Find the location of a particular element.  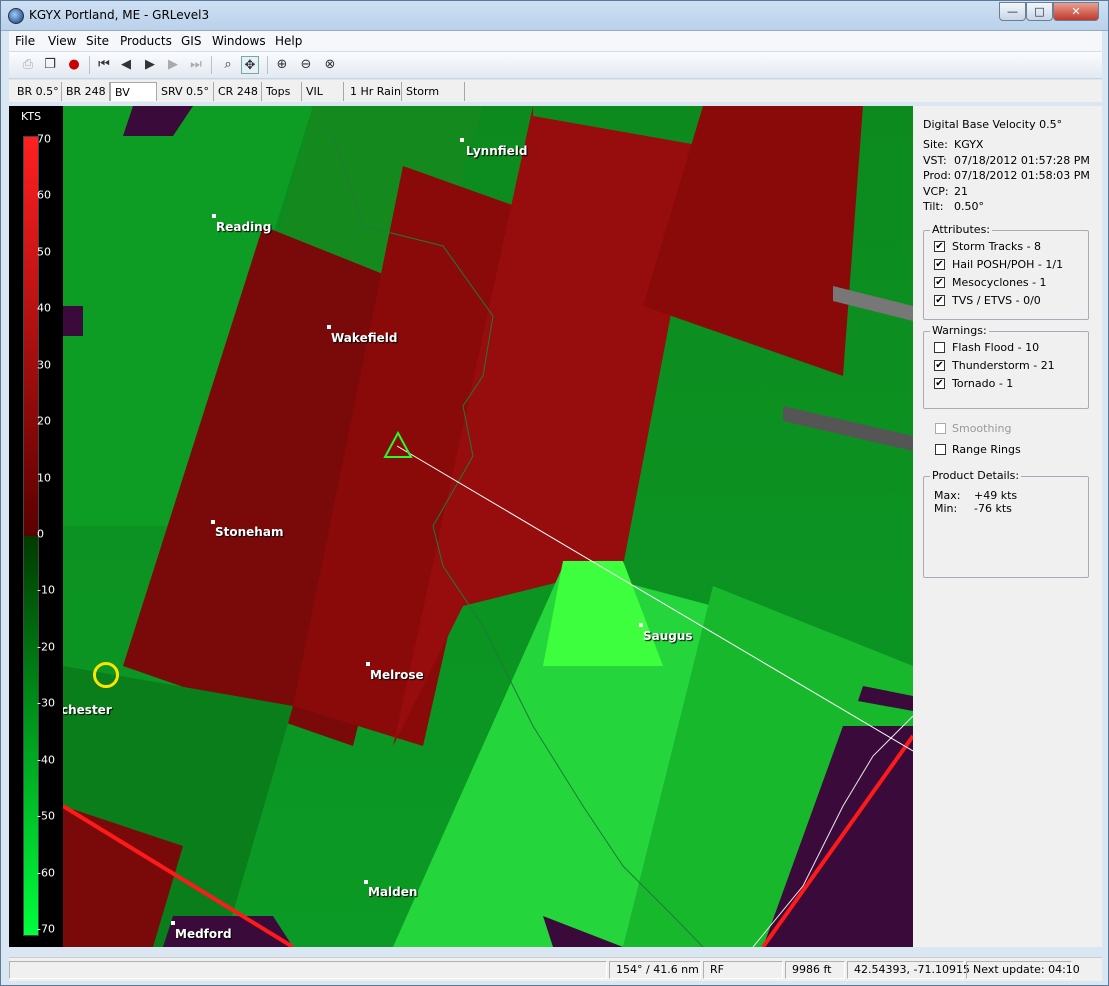

play-icon: ▶ is located at coordinates (150, 65).